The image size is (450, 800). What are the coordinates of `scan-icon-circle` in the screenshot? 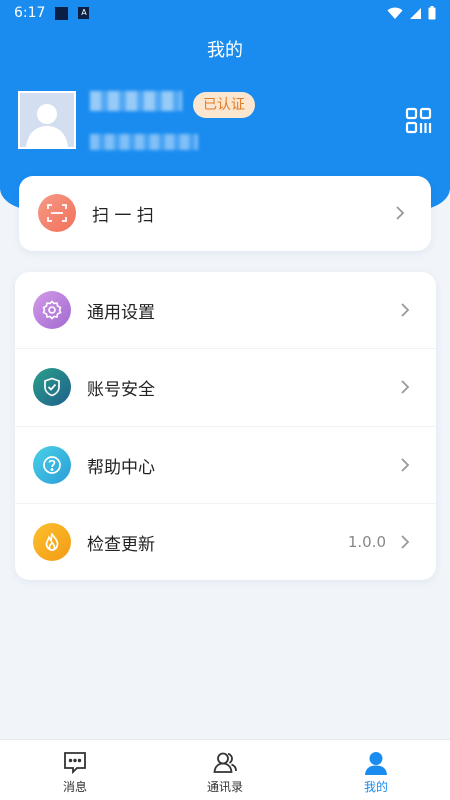 It's located at (57, 213).